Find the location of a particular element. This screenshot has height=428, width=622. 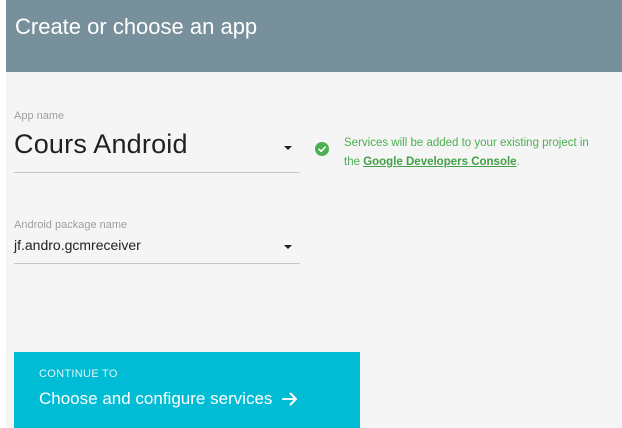

app-name-dropdown-icon is located at coordinates (288, 148).